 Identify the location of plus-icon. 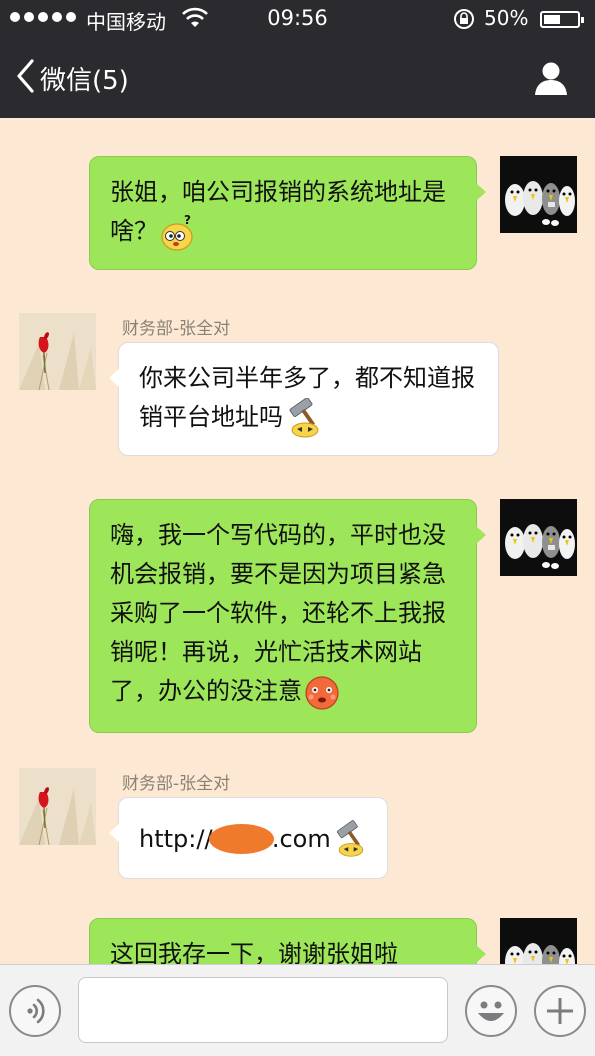
(560, 1018).